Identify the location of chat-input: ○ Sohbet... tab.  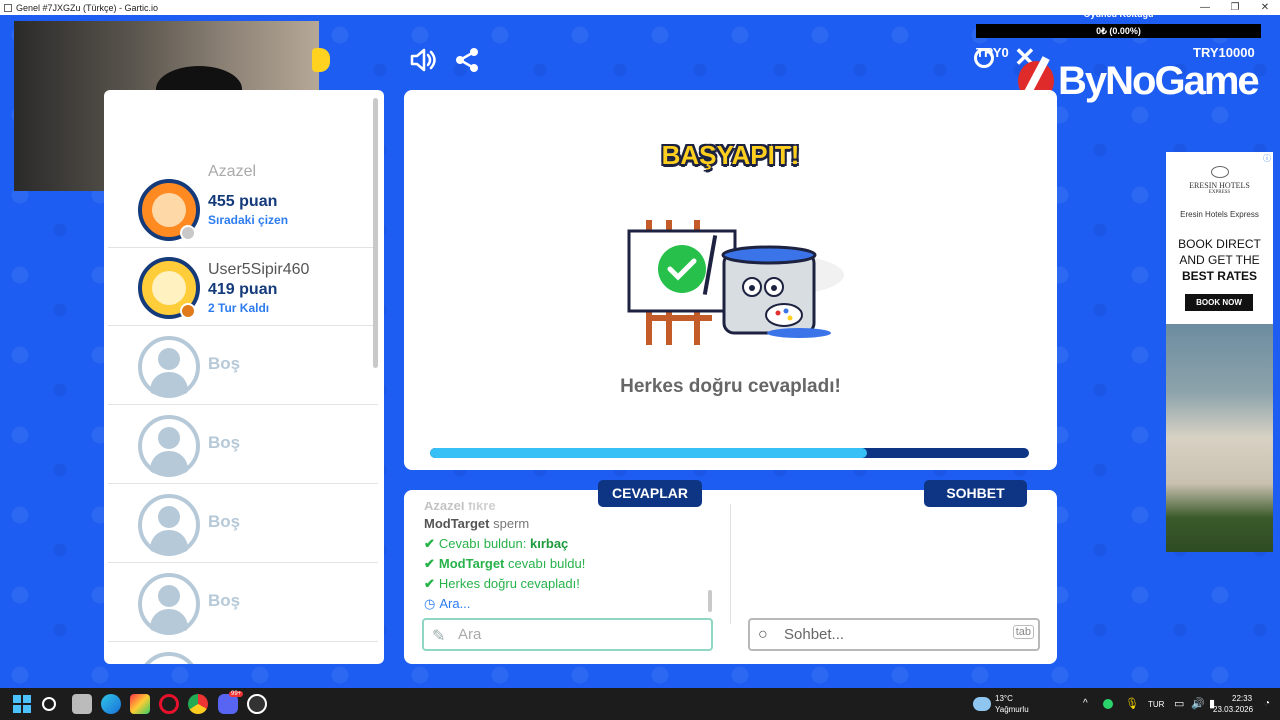
(894, 634).